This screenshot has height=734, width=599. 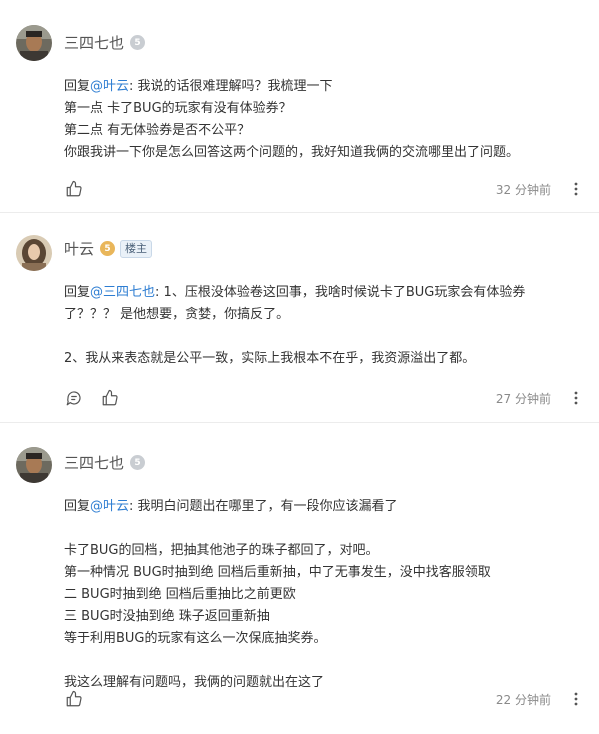 What do you see at coordinates (195, 638) in the screenshot?
I see `comment-line: 等于利用BUG的玩家有这么一次保底抽奖券。` at bounding box center [195, 638].